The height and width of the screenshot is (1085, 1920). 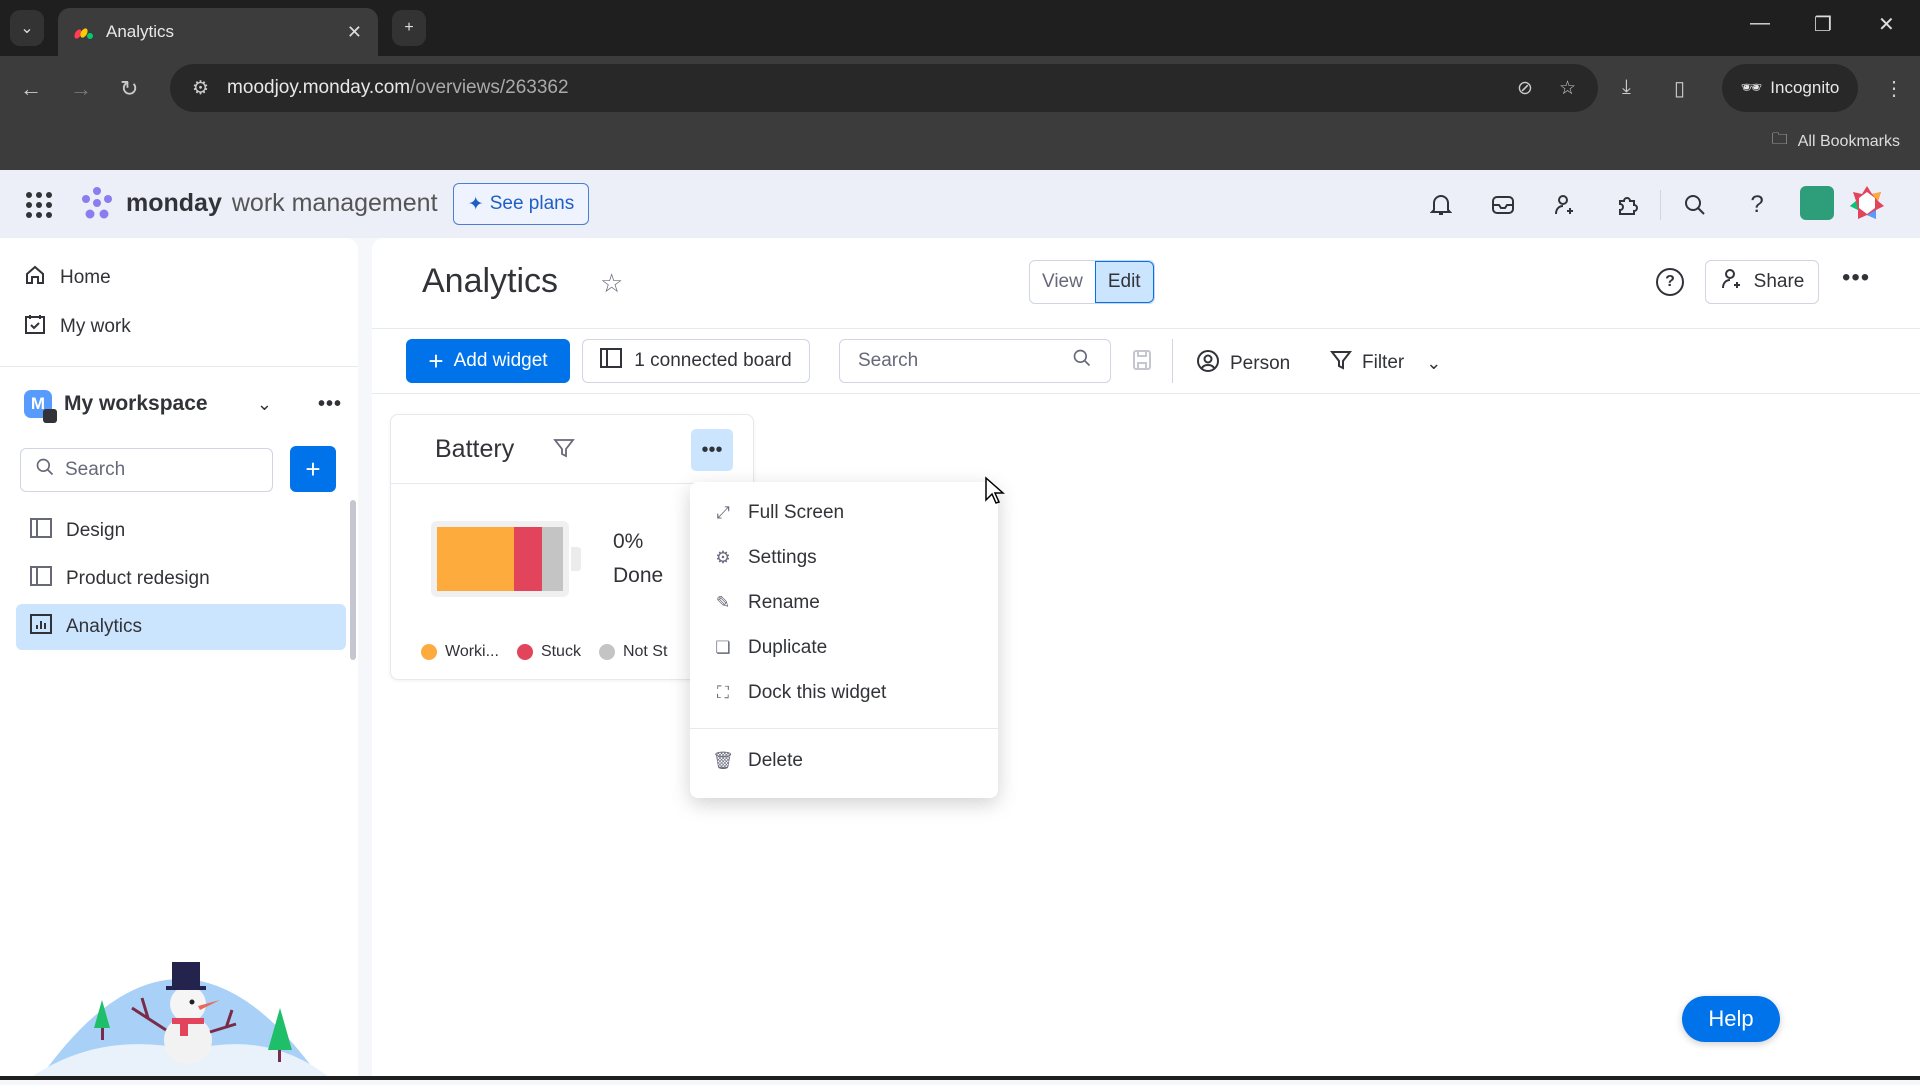 I want to click on back-icon: ←, so click(x=31, y=89).